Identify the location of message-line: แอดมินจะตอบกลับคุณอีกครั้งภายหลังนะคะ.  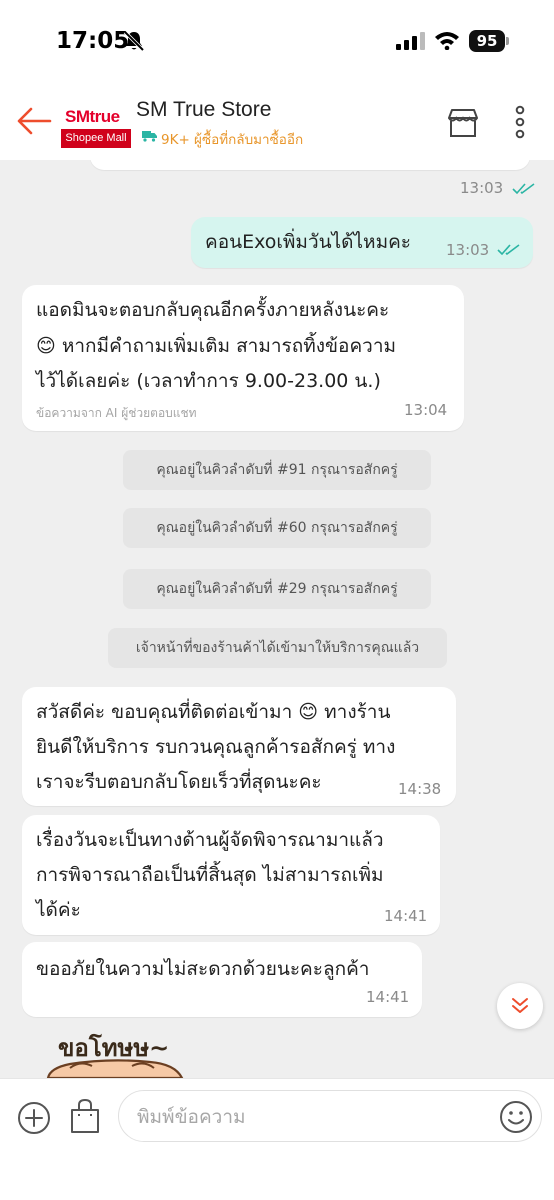
(213, 310).